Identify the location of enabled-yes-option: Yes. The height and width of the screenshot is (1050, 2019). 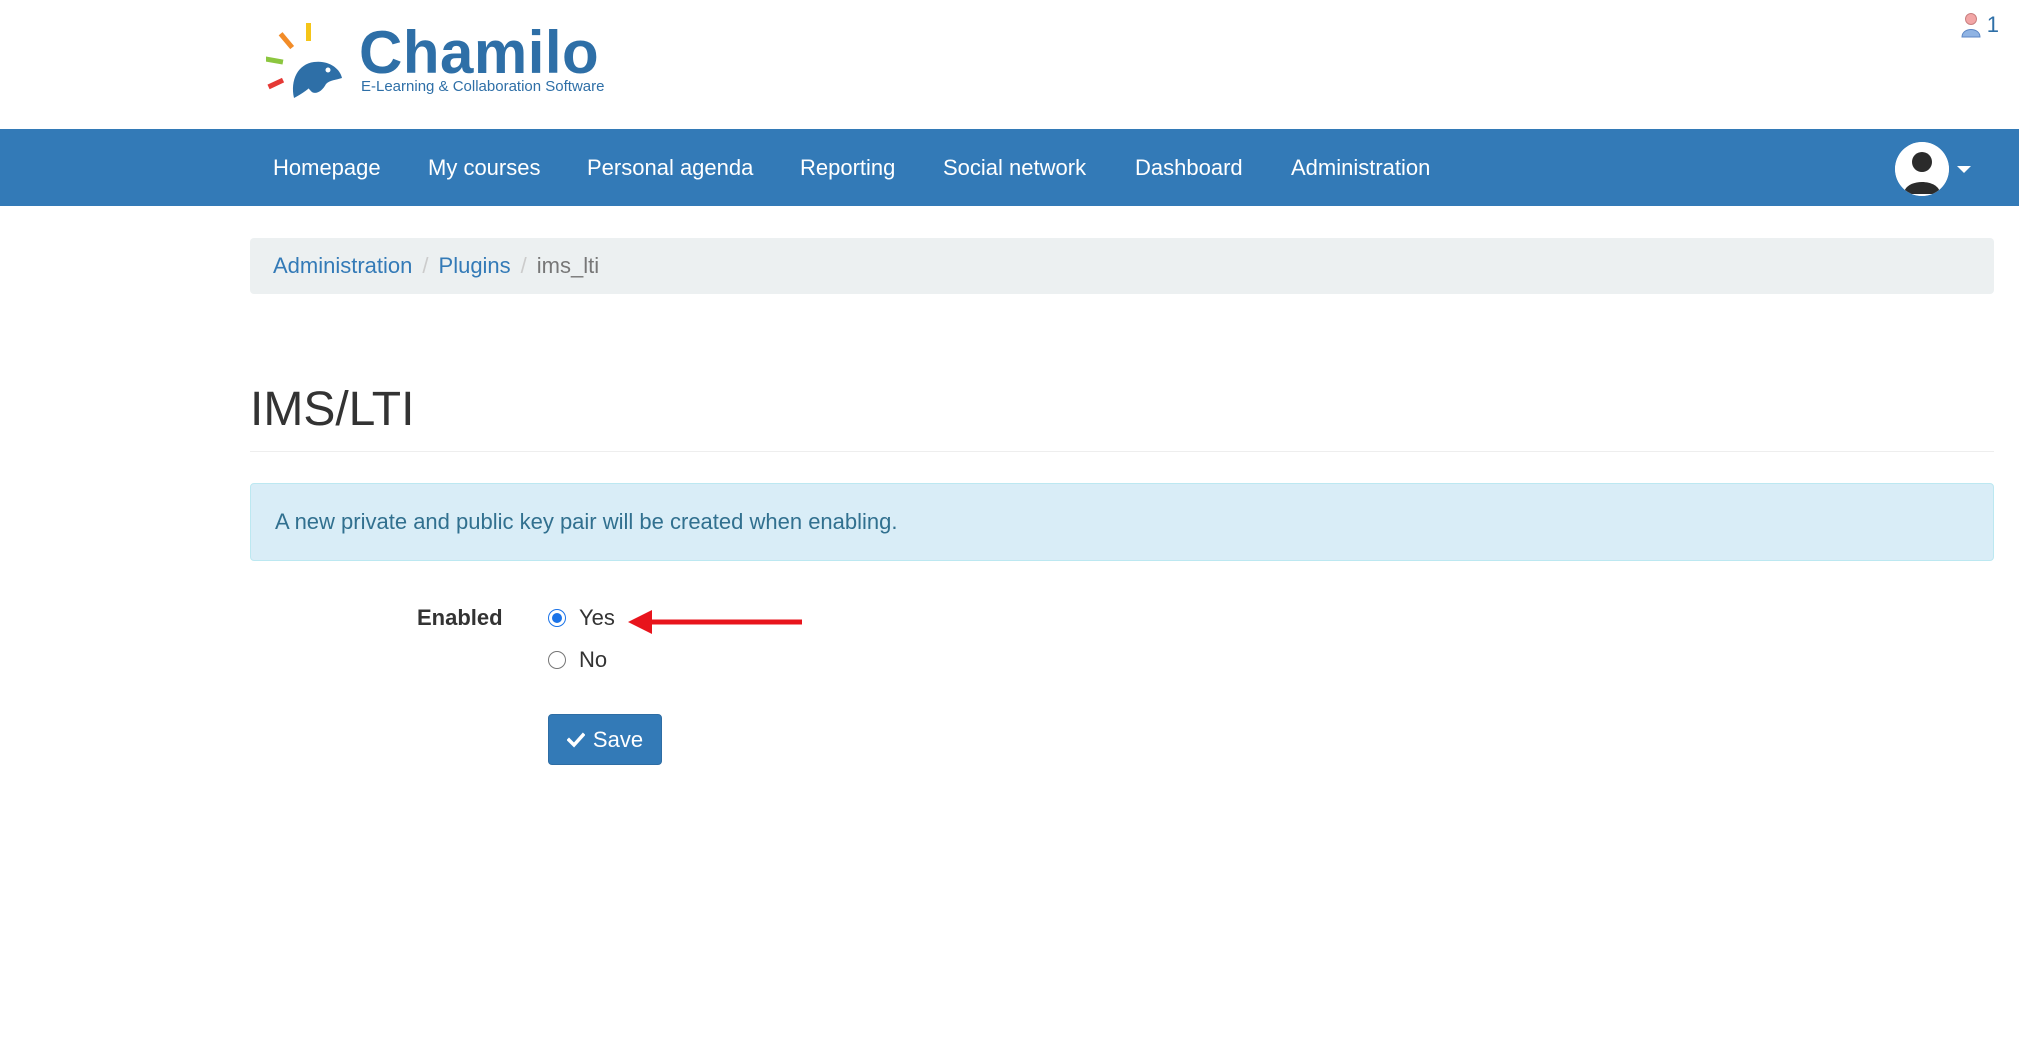
(581, 618).